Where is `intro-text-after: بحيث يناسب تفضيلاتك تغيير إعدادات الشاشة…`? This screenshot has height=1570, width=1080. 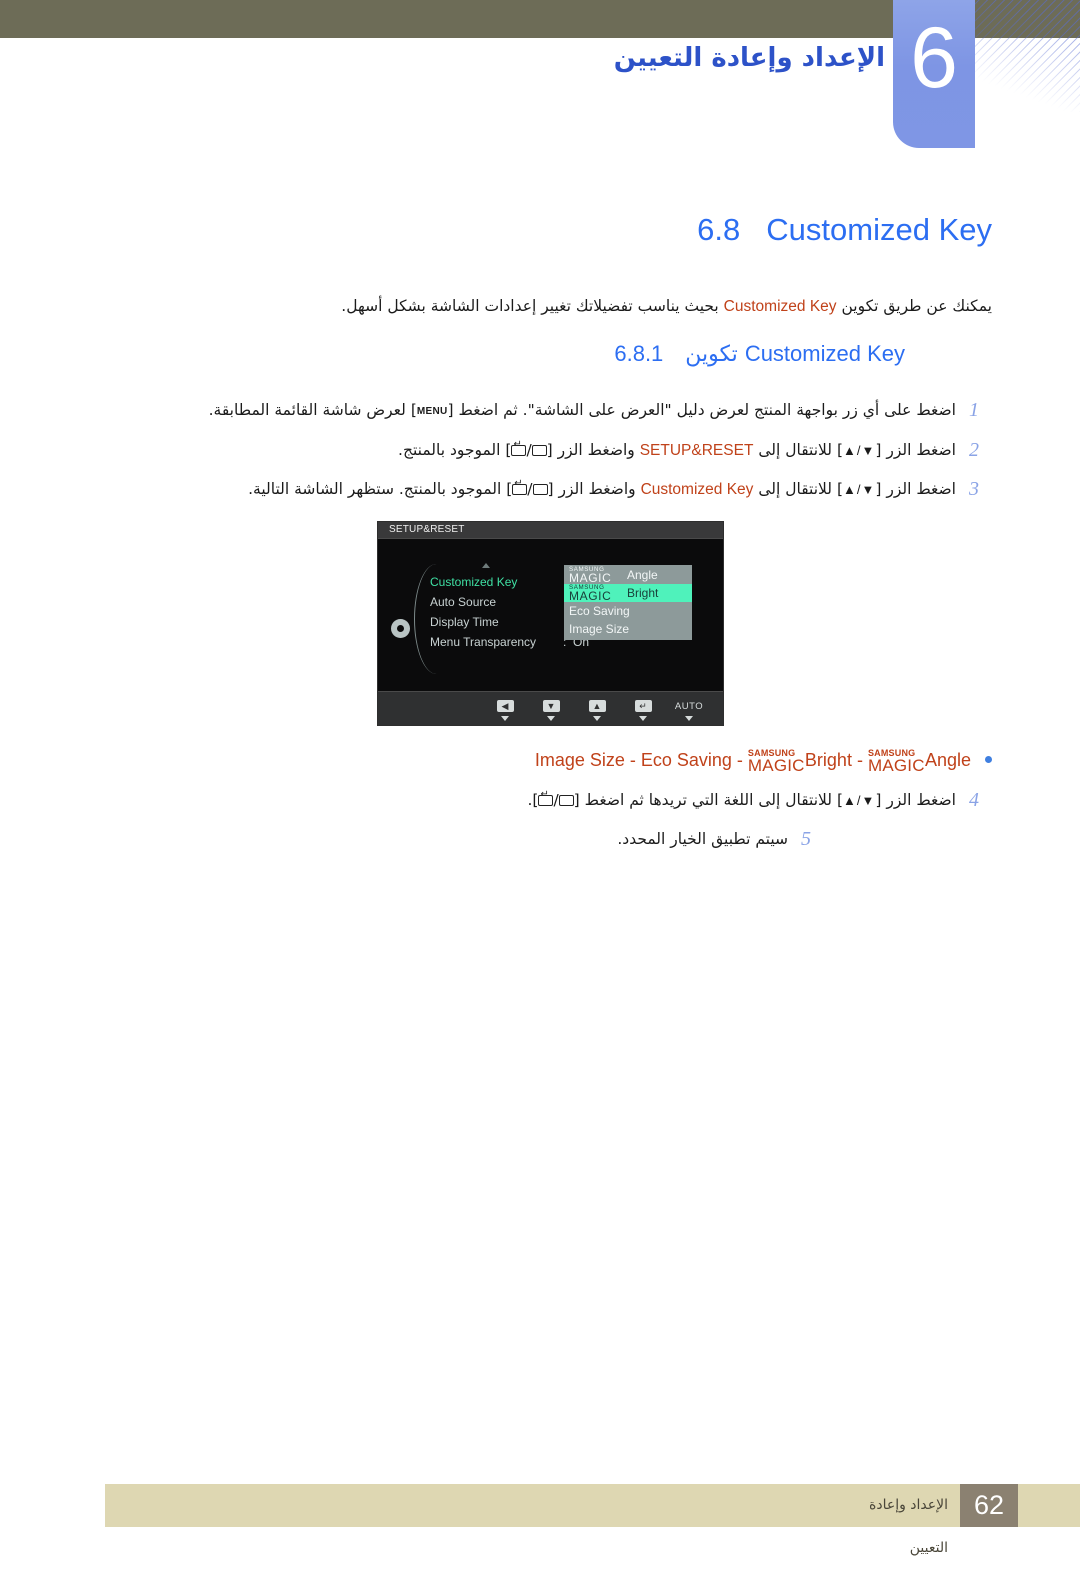
intro-text-after: بحيث يناسب تفضيلاتك تغيير إعدادات الشاشة… is located at coordinates (532, 306).